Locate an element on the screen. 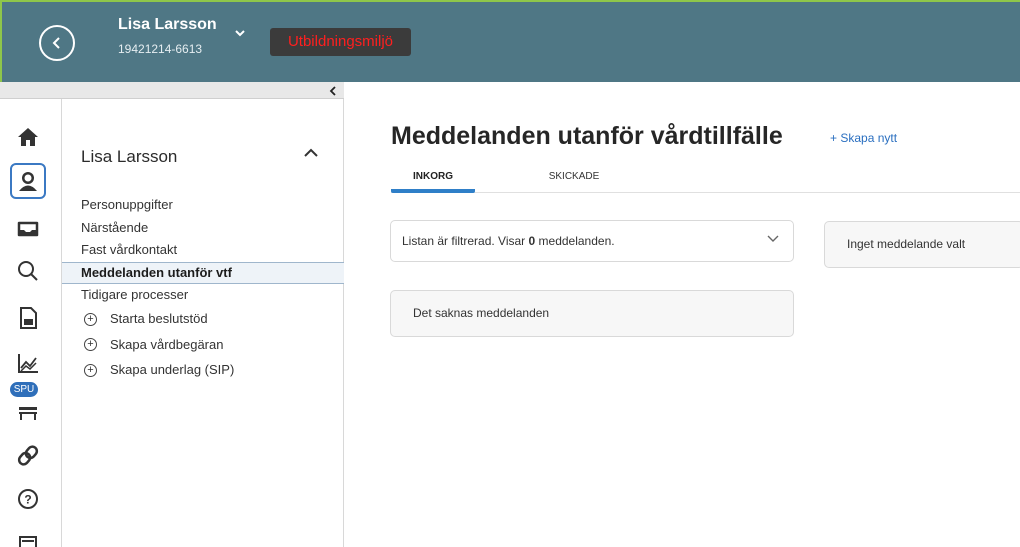  sidebar-collapse-bar is located at coordinates (172, 90).